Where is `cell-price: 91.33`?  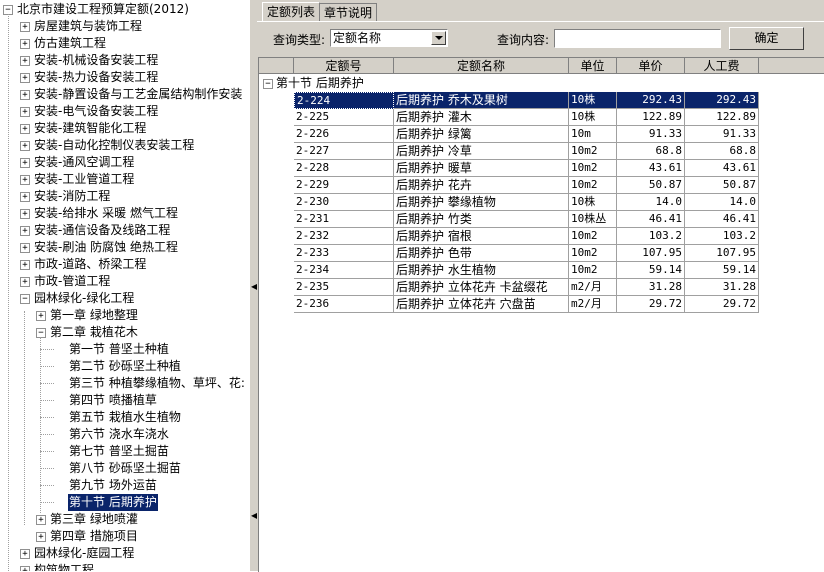
cell-price: 91.33 is located at coordinates (651, 134).